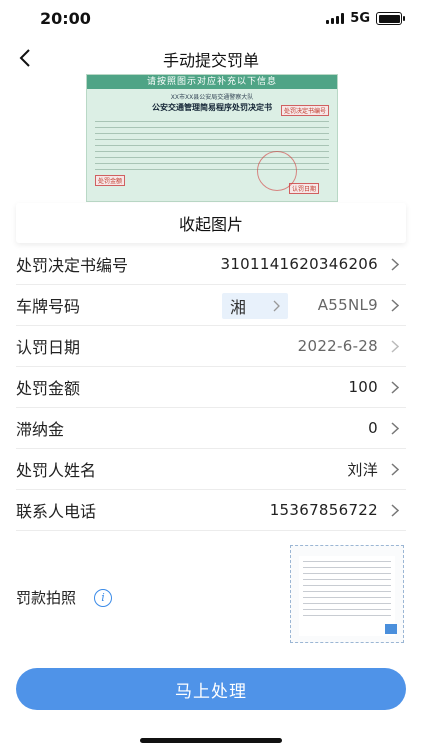  Describe the element at coordinates (211, 223) in the screenshot. I see `collapse-image-button: 收起图片` at that location.